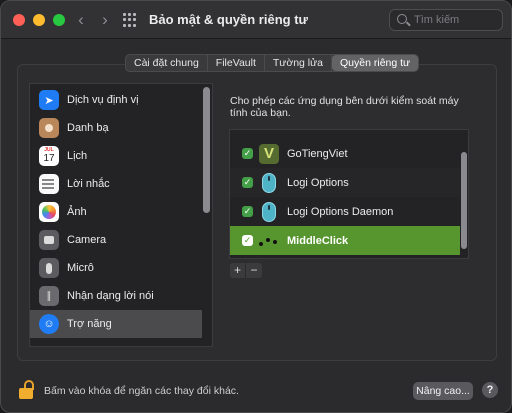 Image resolution: width=512 pixels, height=413 pixels. Describe the element at coordinates (88, 184) in the screenshot. I see `sidebar-item-label: Lời nhắc` at that location.